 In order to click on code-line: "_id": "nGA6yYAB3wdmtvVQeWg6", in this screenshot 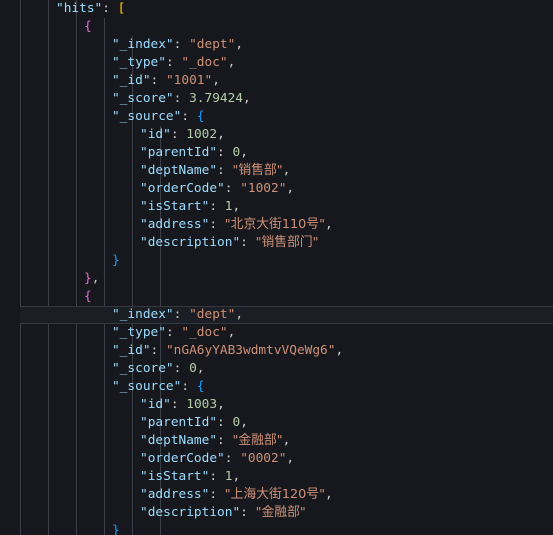, I will do `click(276, 351)`.